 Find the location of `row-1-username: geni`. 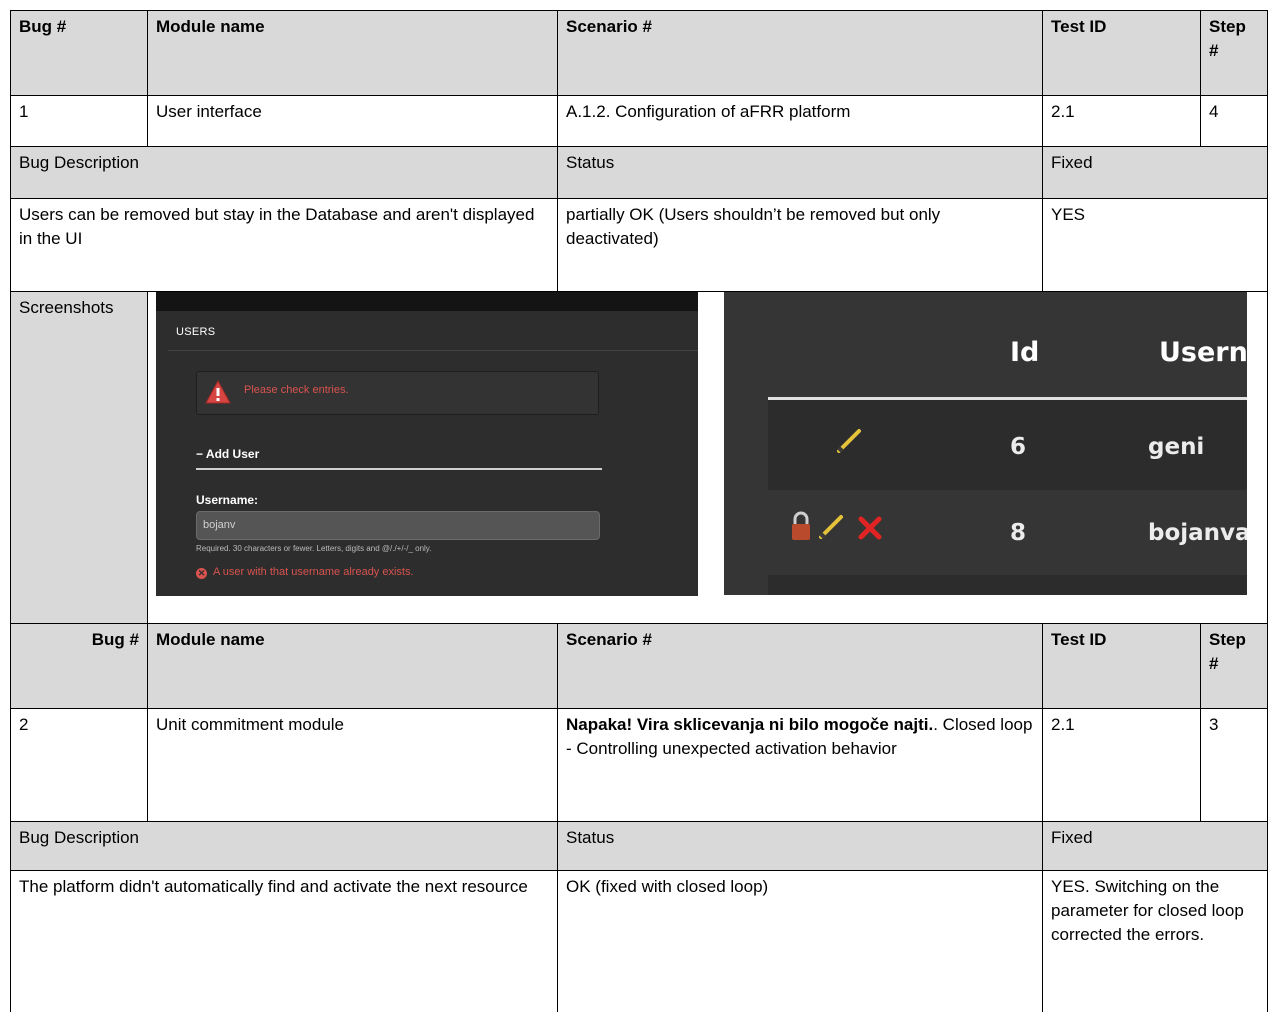

row-1-username: geni is located at coordinates (1176, 447).